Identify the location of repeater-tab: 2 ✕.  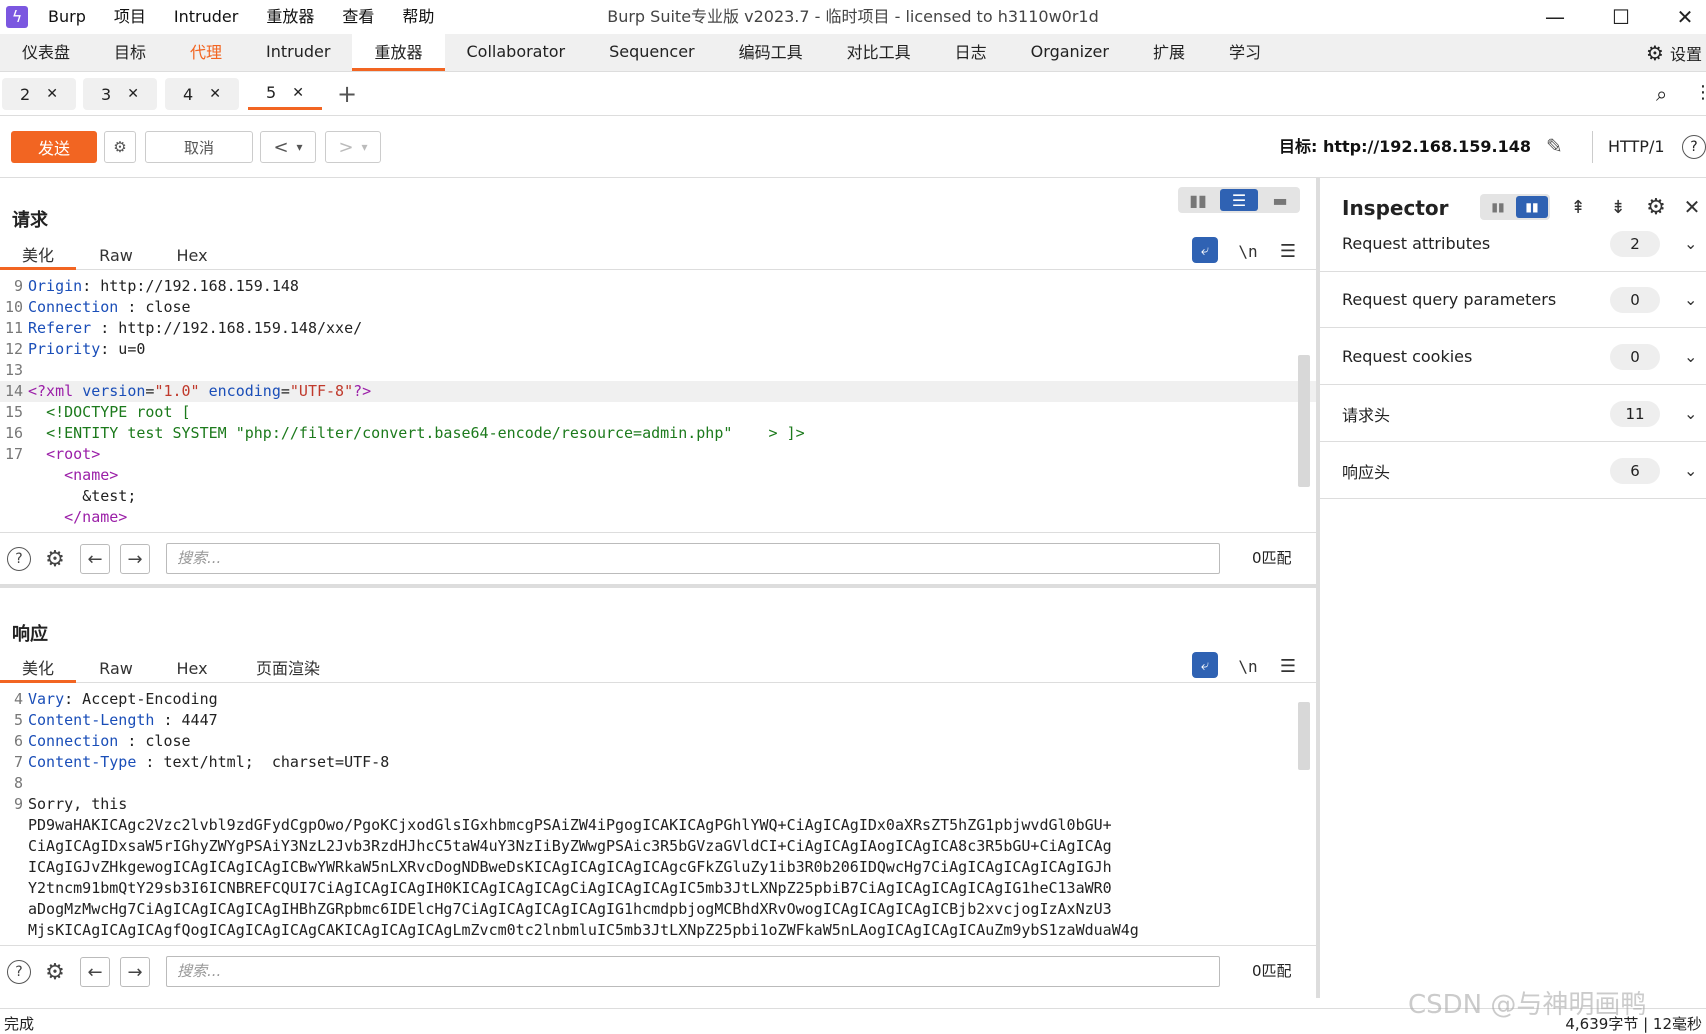
(39, 94).